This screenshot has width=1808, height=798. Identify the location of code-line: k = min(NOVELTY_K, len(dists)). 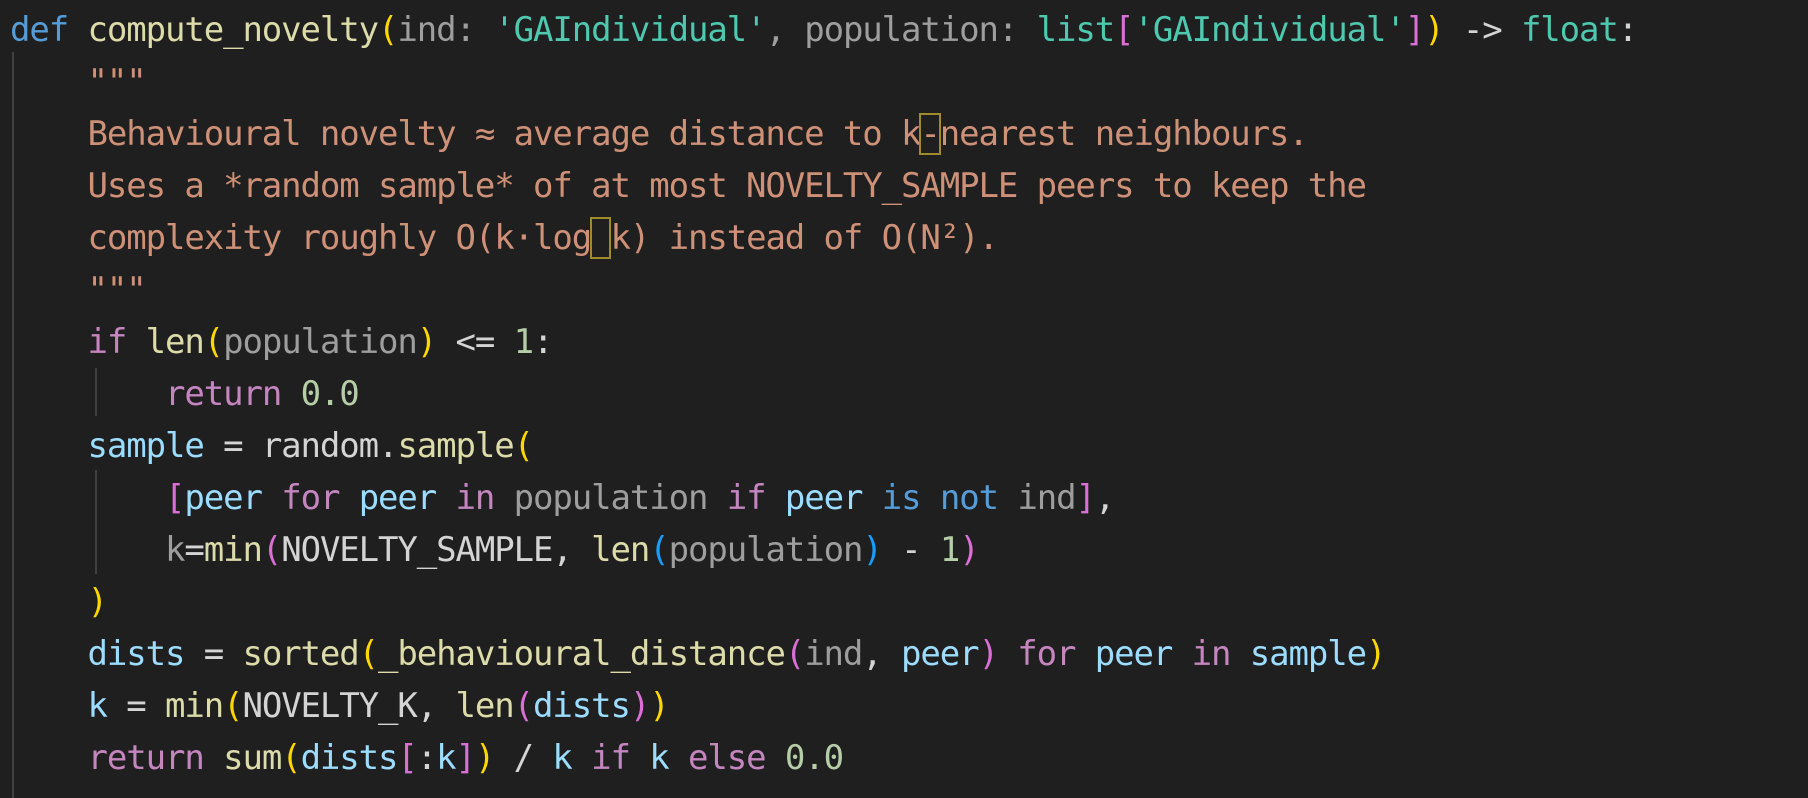
(339, 706).